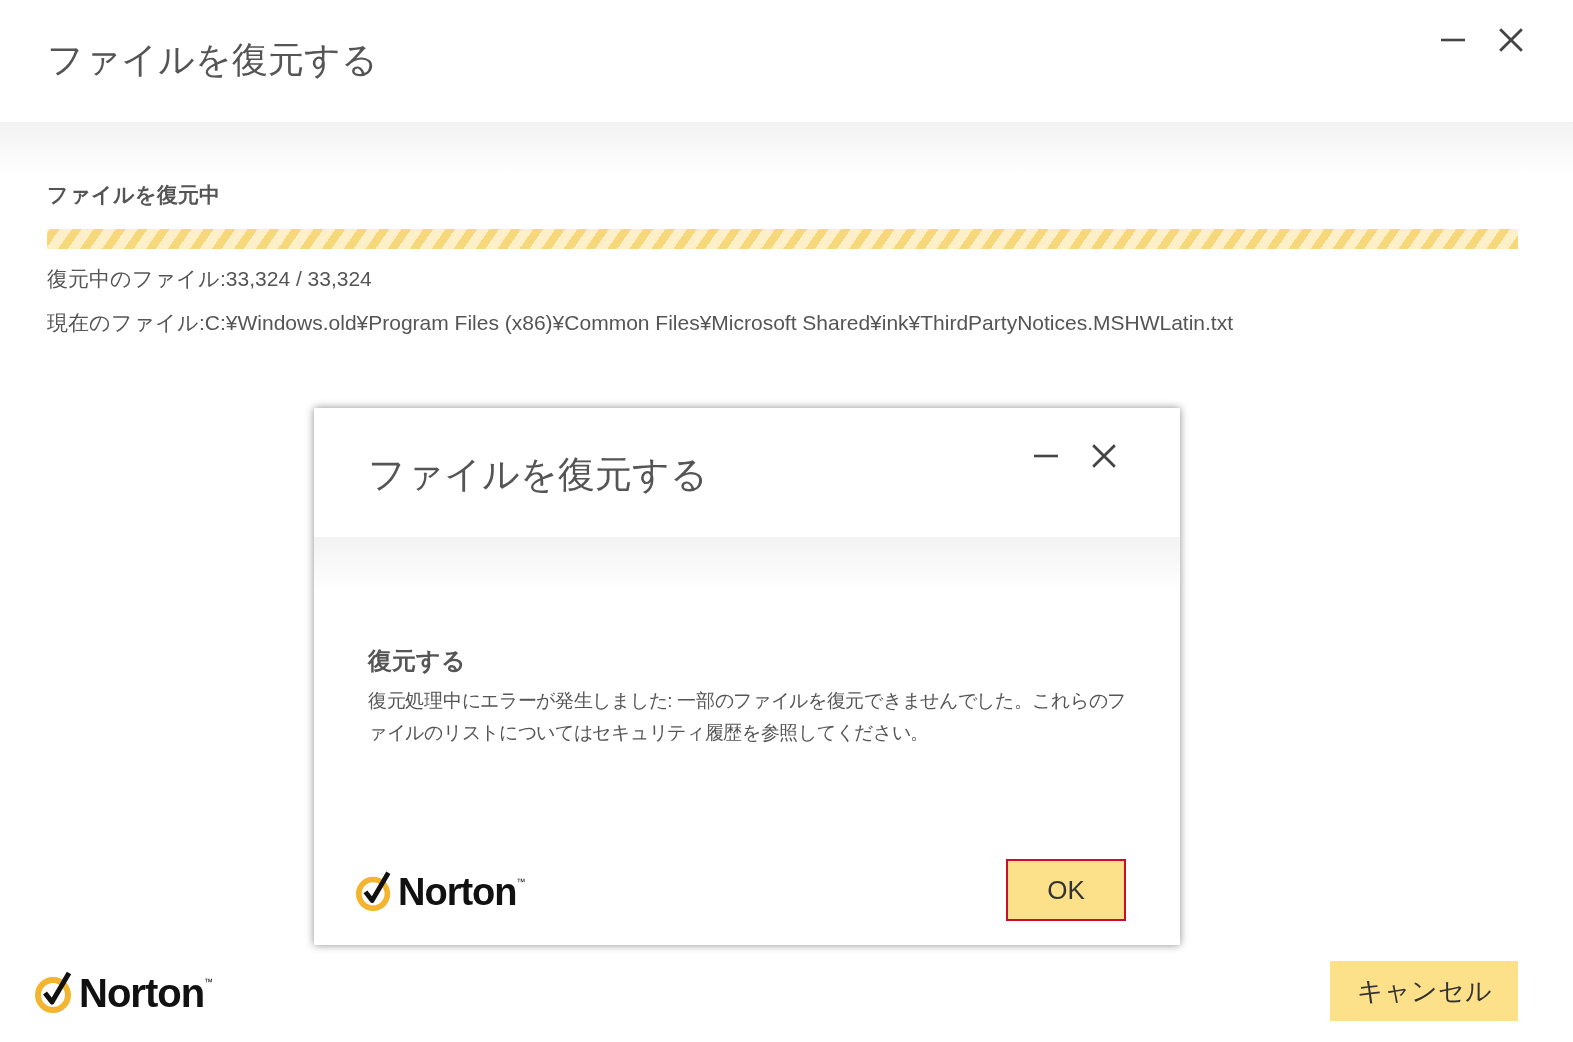  I want to click on current-file-path: 現在のファイル:C:¥Windows.old¥Program Files (x86)¥Common Files¥Microsoft Shared¥ink¥ThirdPartyNotices.MSHWLatin.txt, so click(640, 323).